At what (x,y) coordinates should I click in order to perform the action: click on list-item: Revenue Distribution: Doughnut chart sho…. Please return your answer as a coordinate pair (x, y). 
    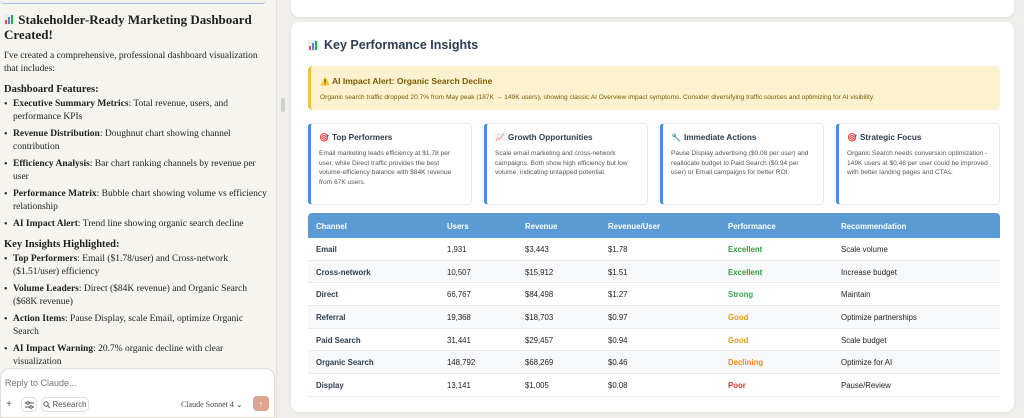
    Looking at the image, I should click on (136, 141).